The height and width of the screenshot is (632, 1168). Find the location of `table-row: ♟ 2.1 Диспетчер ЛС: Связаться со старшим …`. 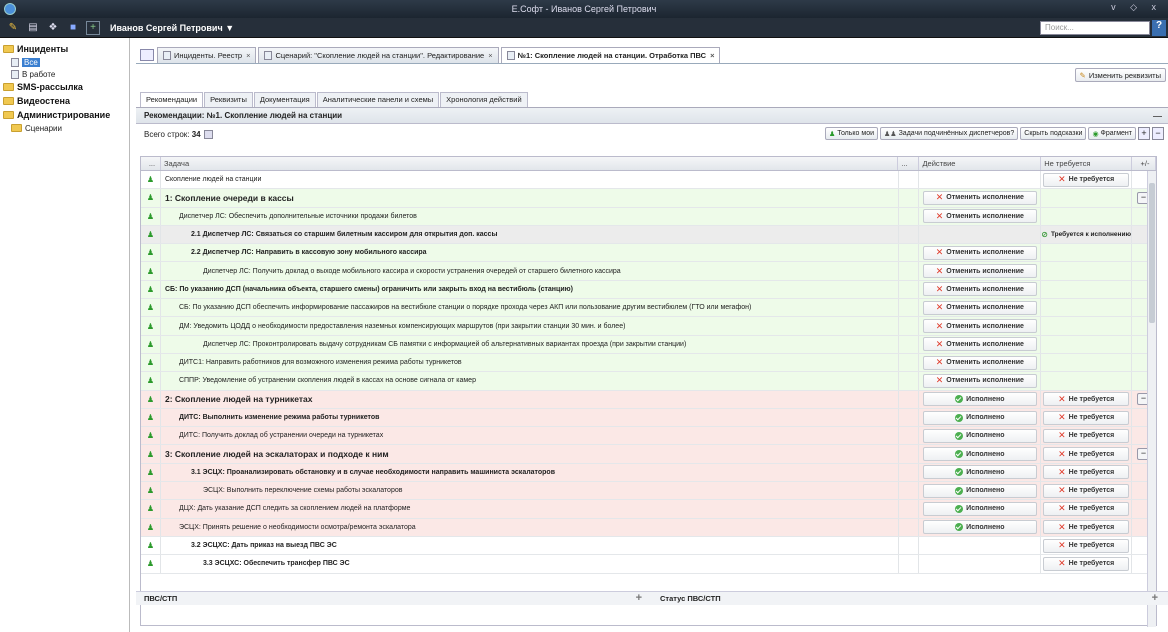

table-row: ♟ 2.1 Диспетчер ЛС: Связаться со старшим … is located at coordinates (648, 235).